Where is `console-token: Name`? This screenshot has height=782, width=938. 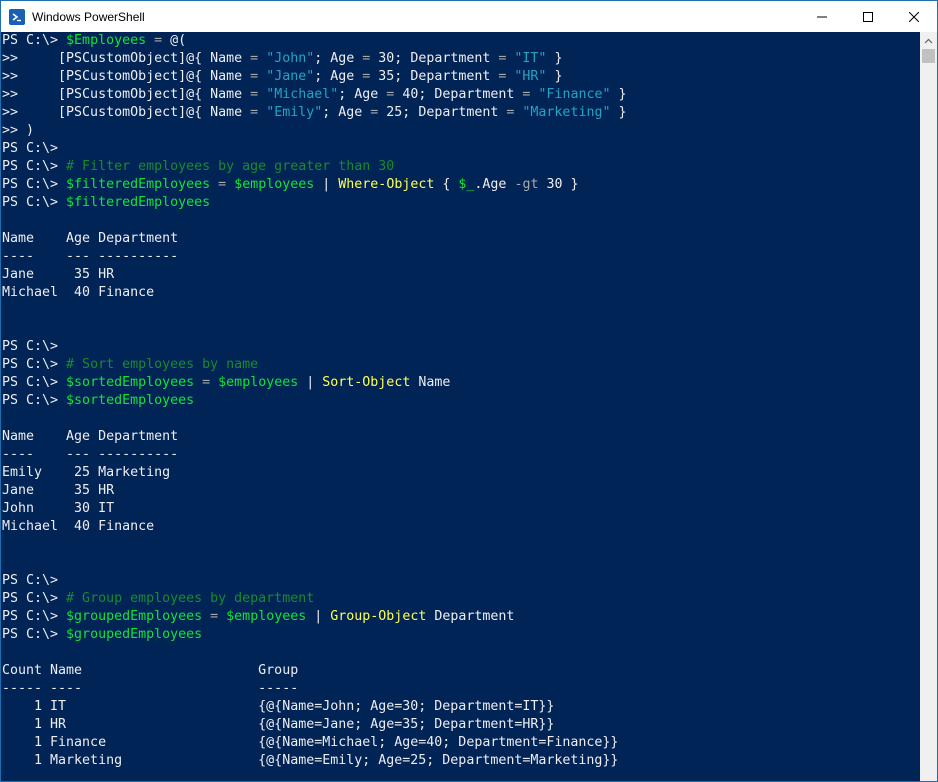 console-token: Name is located at coordinates (430, 382).